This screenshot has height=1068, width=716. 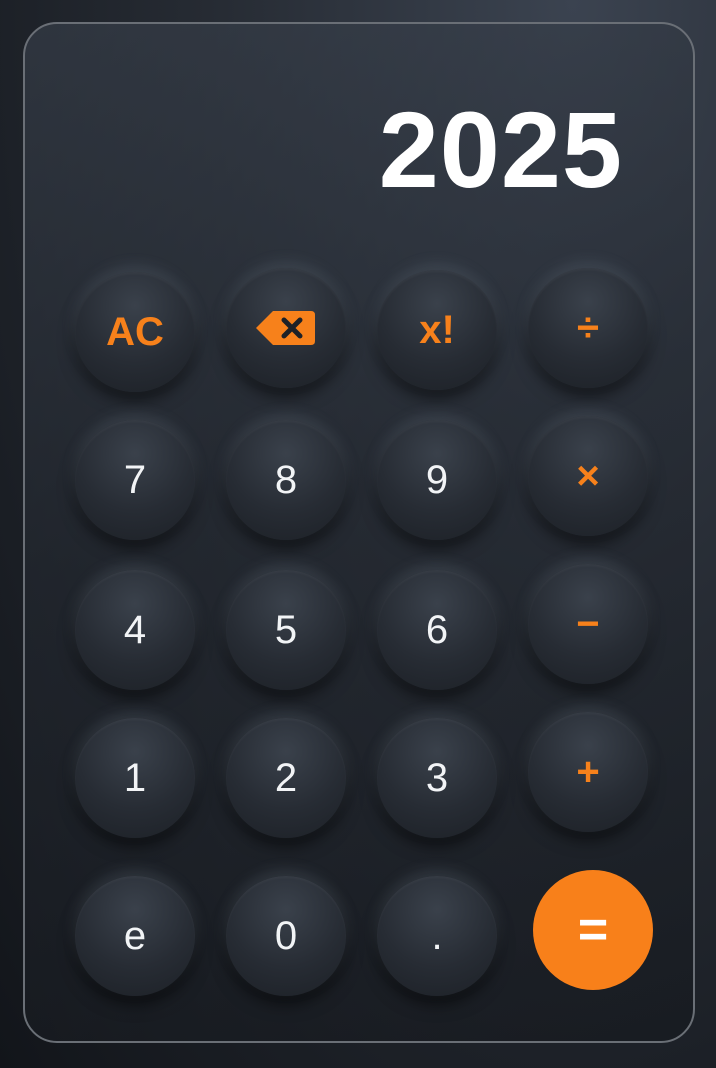 What do you see at coordinates (588, 624) in the screenshot?
I see `subtract-button: −` at bounding box center [588, 624].